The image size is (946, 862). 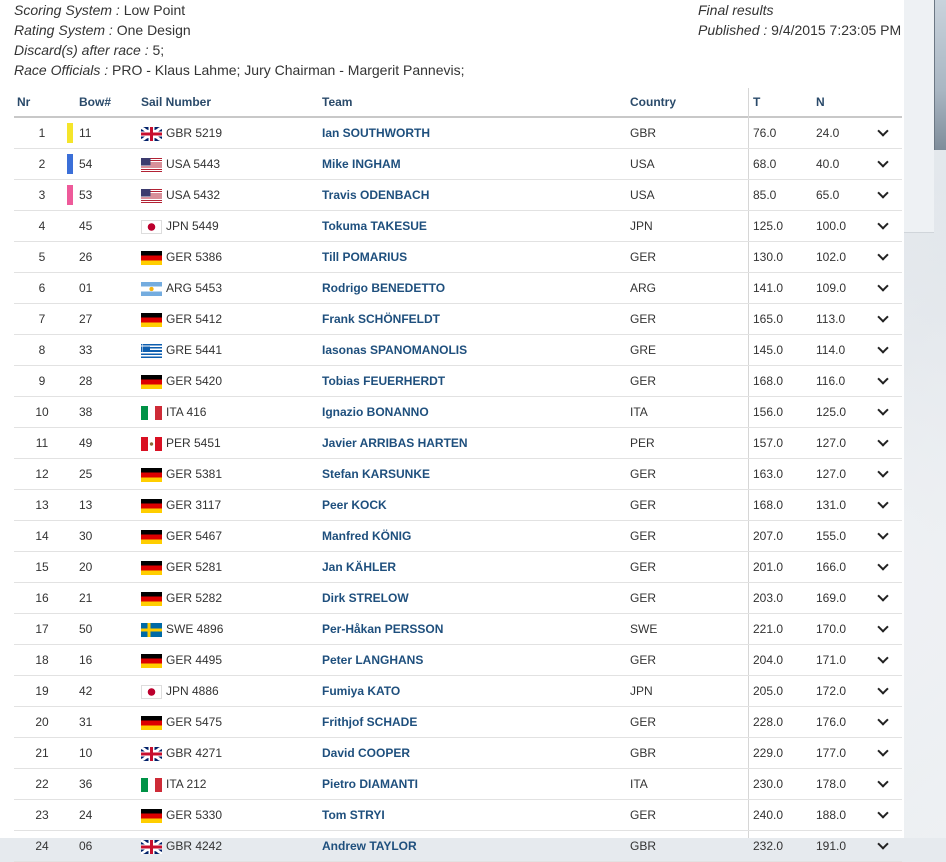 I want to click on table-row: 12 25 GER 5381 Stefan KARSUNKE GER 163.0 127.0, so click(x=458, y=474).